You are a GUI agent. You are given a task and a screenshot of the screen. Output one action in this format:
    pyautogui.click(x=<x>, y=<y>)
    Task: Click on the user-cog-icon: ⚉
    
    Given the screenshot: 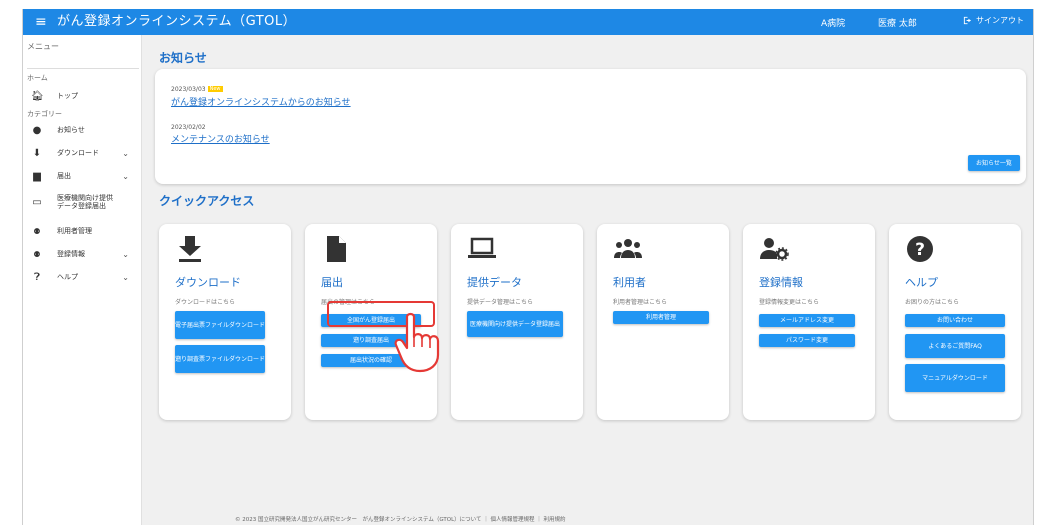 What is the action you would take?
    pyautogui.click(x=37, y=254)
    